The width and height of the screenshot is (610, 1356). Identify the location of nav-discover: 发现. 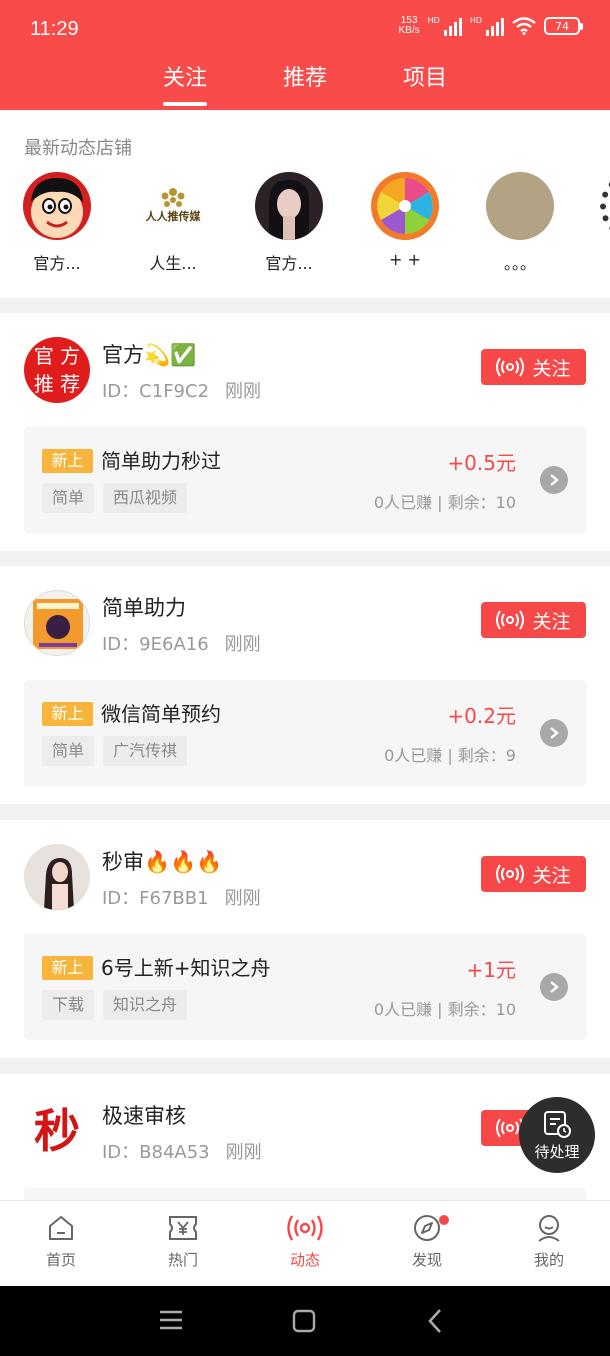
(427, 1241).